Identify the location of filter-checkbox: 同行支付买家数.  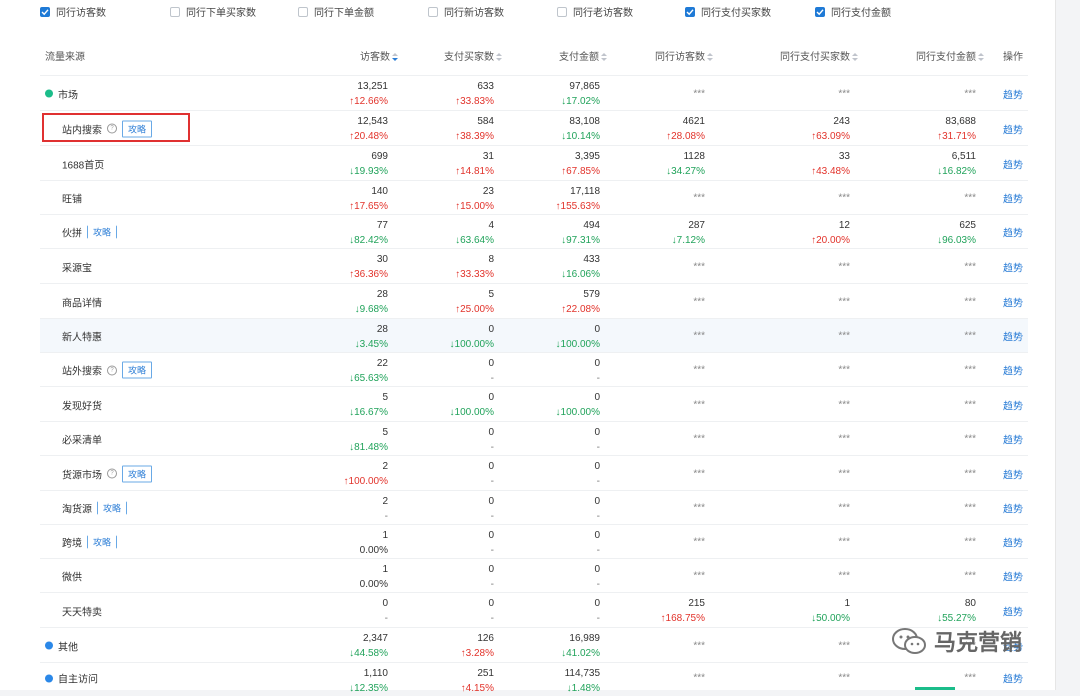
(728, 11).